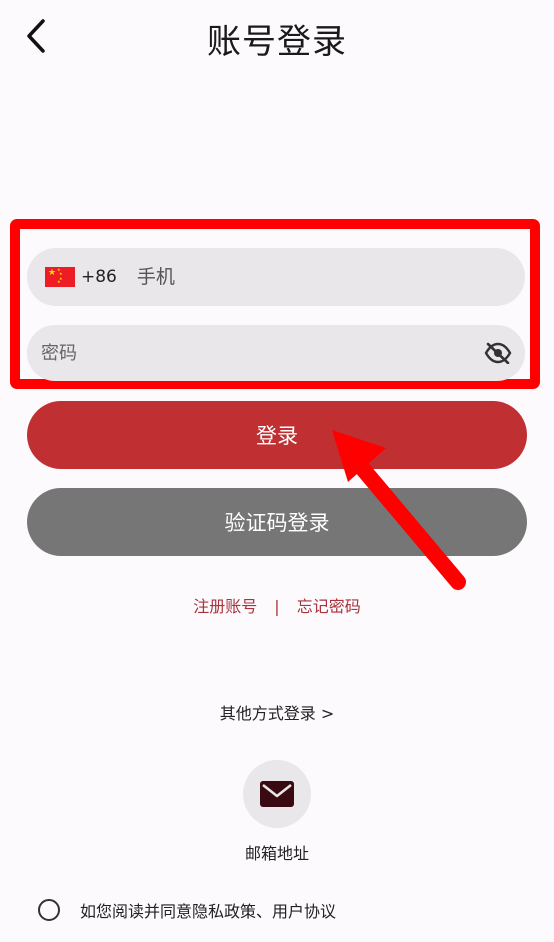 The width and height of the screenshot is (554, 942). Describe the element at coordinates (329, 605) in the screenshot. I see `forgot-password-link: 忘记密码` at that location.